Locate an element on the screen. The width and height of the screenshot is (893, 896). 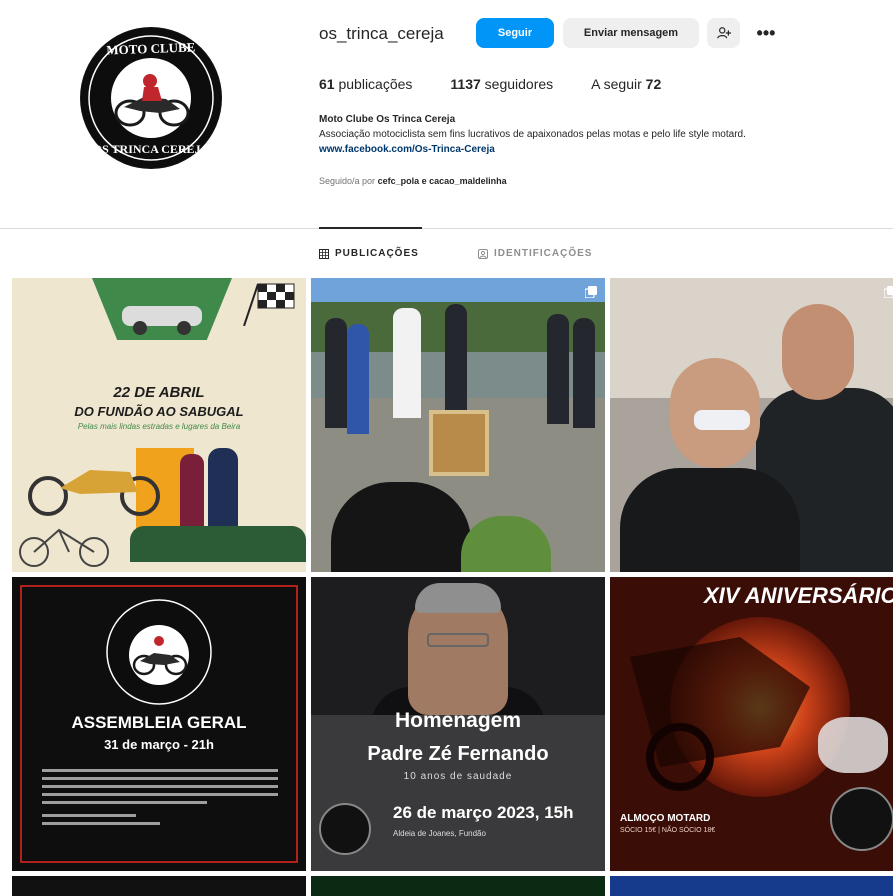
following-count: A seguir 72 is located at coordinates (626, 84).